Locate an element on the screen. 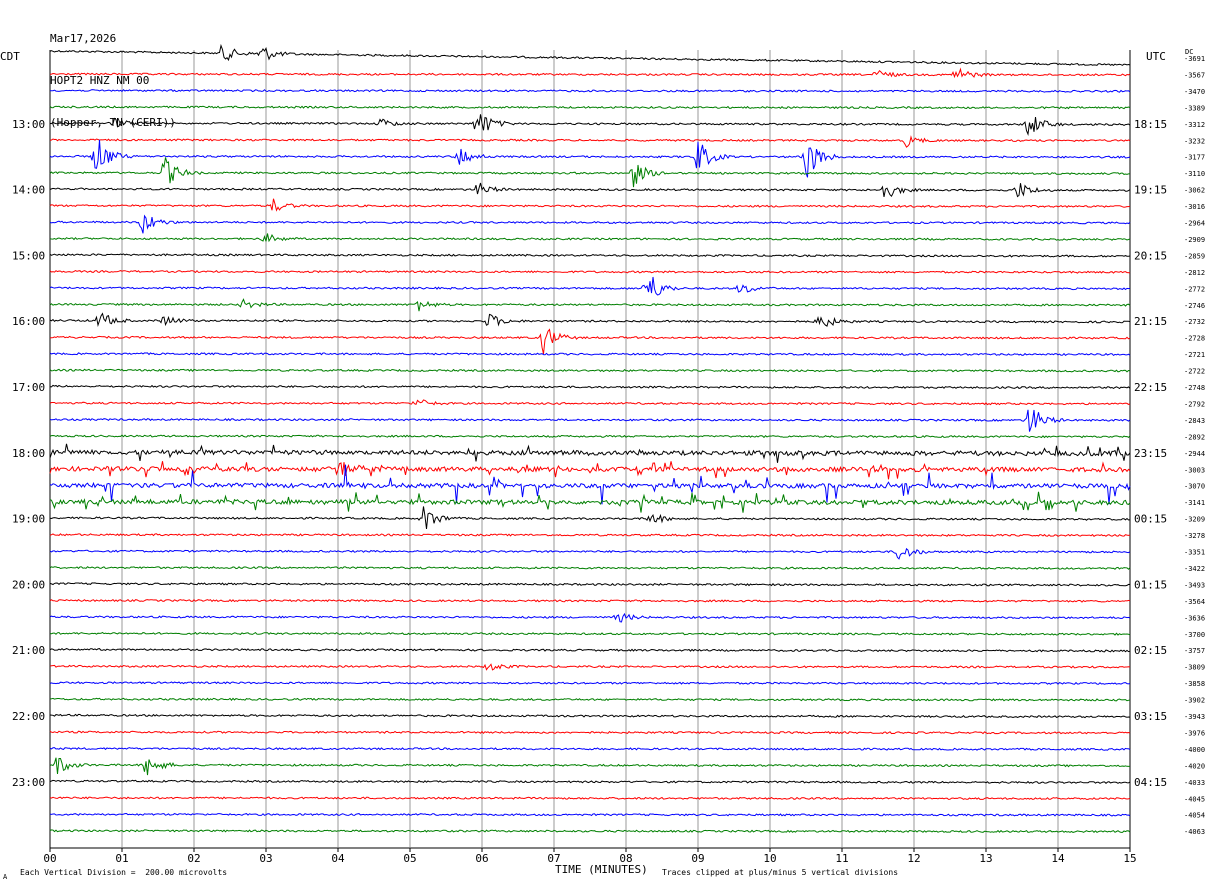 The image size is (1210, 886). dc-offset-label: -3110 is located at coordinates (1194, 174).